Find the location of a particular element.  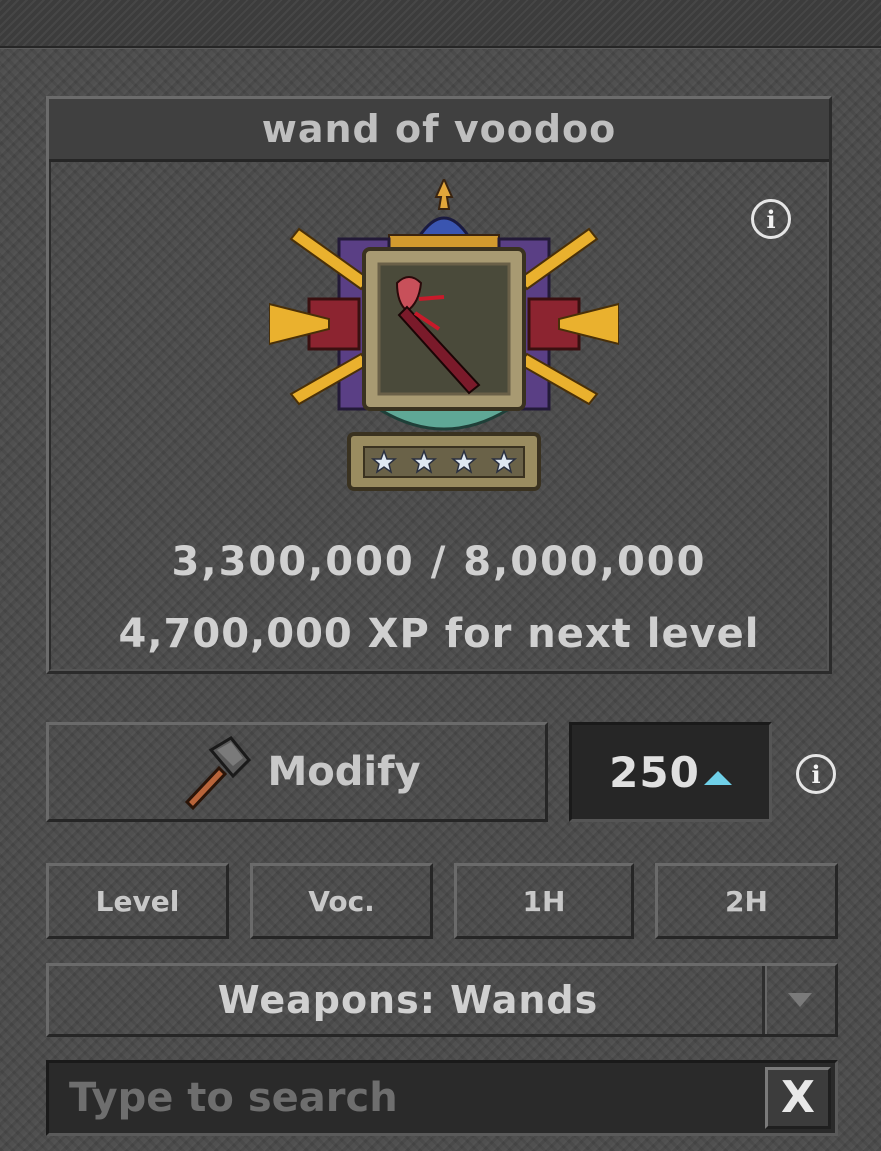

close-icon: X is located at coordinates (798, 1097).